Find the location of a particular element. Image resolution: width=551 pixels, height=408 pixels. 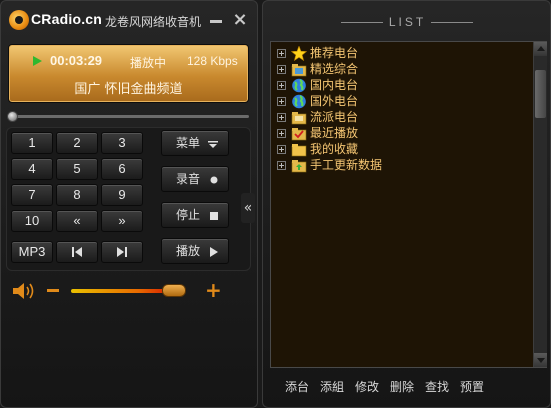

minimize-button is located at coordinates (216, 20).